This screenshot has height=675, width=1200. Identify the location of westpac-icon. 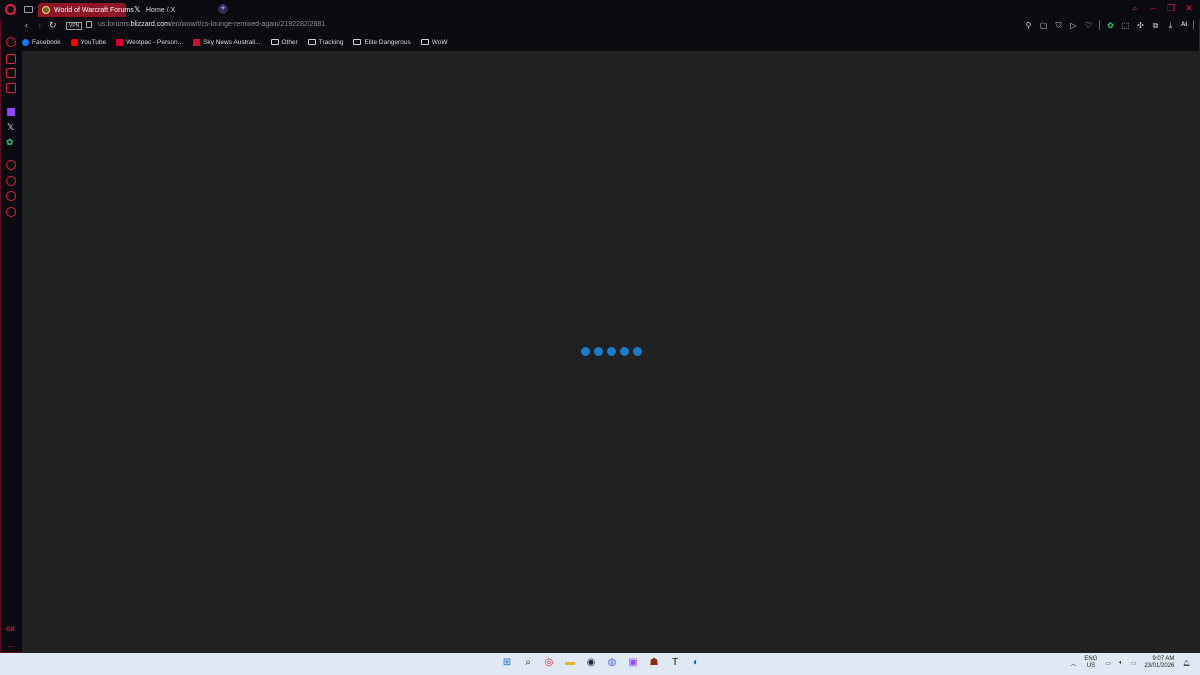
(120, 42).